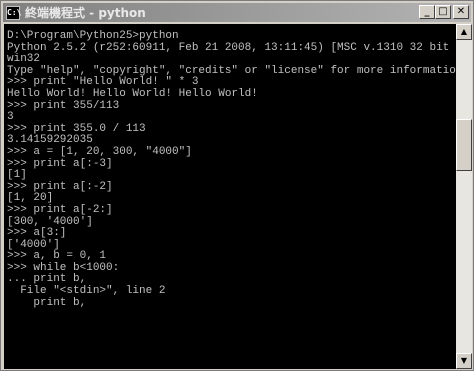 The width and height of the screenshot is (474, 371). Describe the element at coordinates (464, 361) in the screenshot. I see `scroll-down-button: ▼` at that location.